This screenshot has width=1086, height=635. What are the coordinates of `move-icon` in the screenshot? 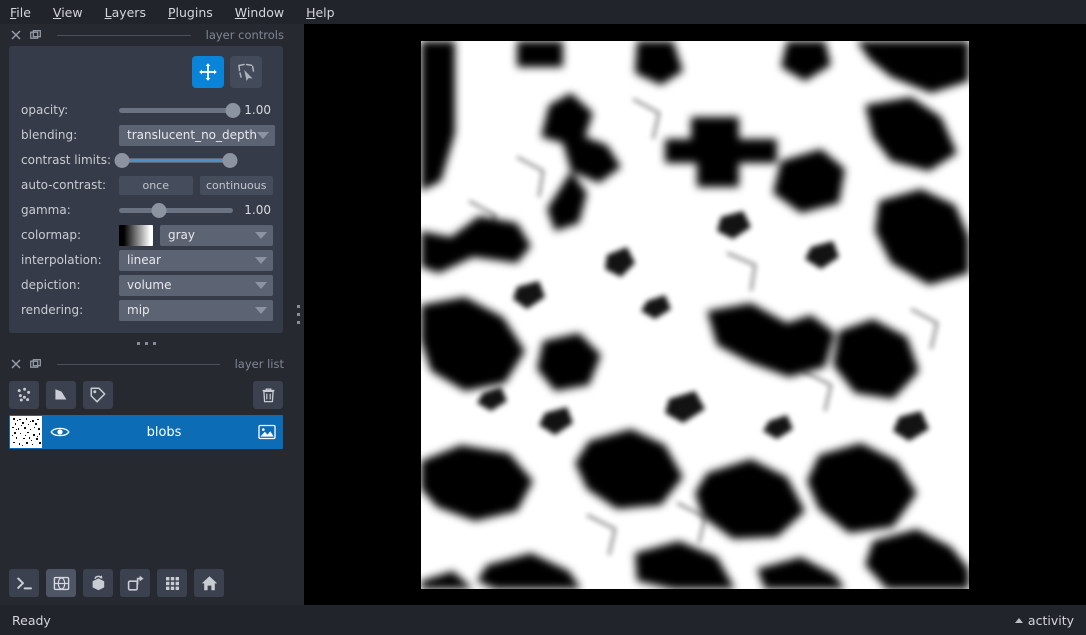 It's located at (208, 72).